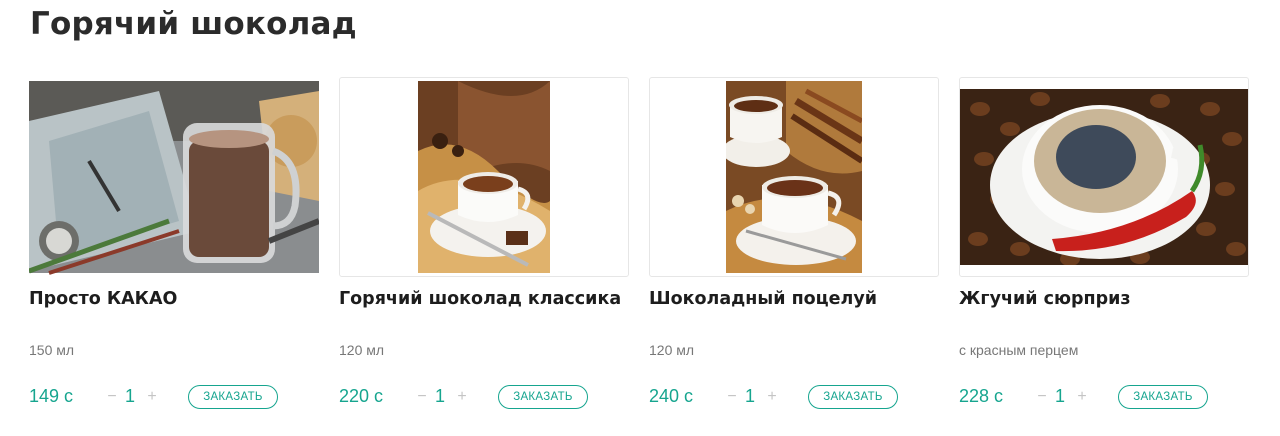 This screenshot has width=1280, height=436. I want to click on page-title: Горячий шоколад, so click(193, 24).